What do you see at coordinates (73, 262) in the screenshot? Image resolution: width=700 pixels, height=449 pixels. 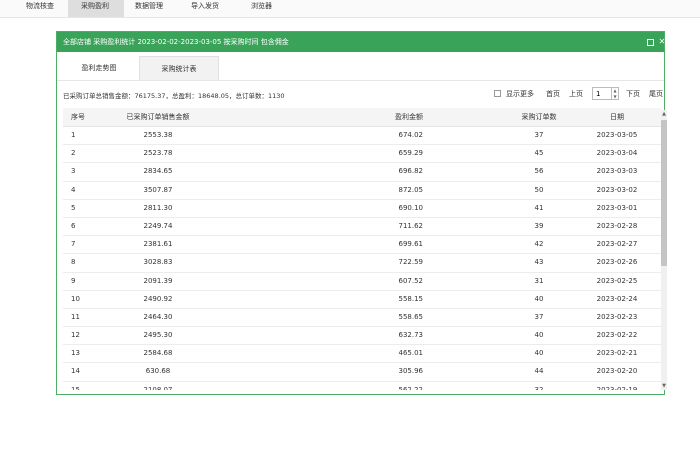 I see `row-index: 8` at bounding box center [73, 262].